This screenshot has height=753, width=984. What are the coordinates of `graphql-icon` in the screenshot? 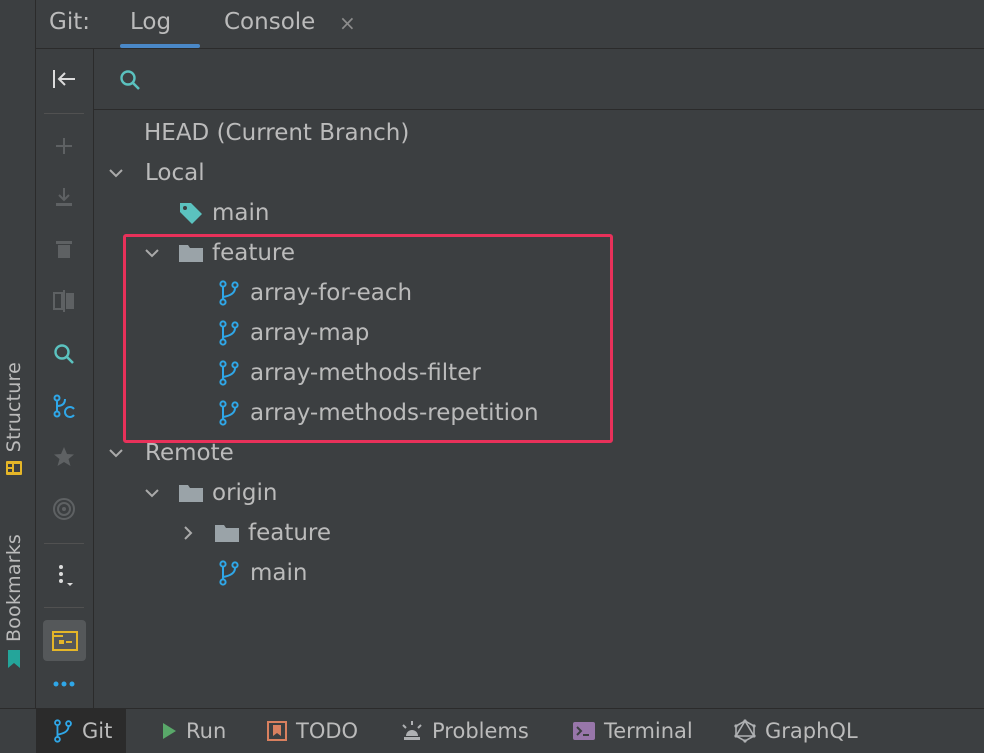 It's located at (745, 731).